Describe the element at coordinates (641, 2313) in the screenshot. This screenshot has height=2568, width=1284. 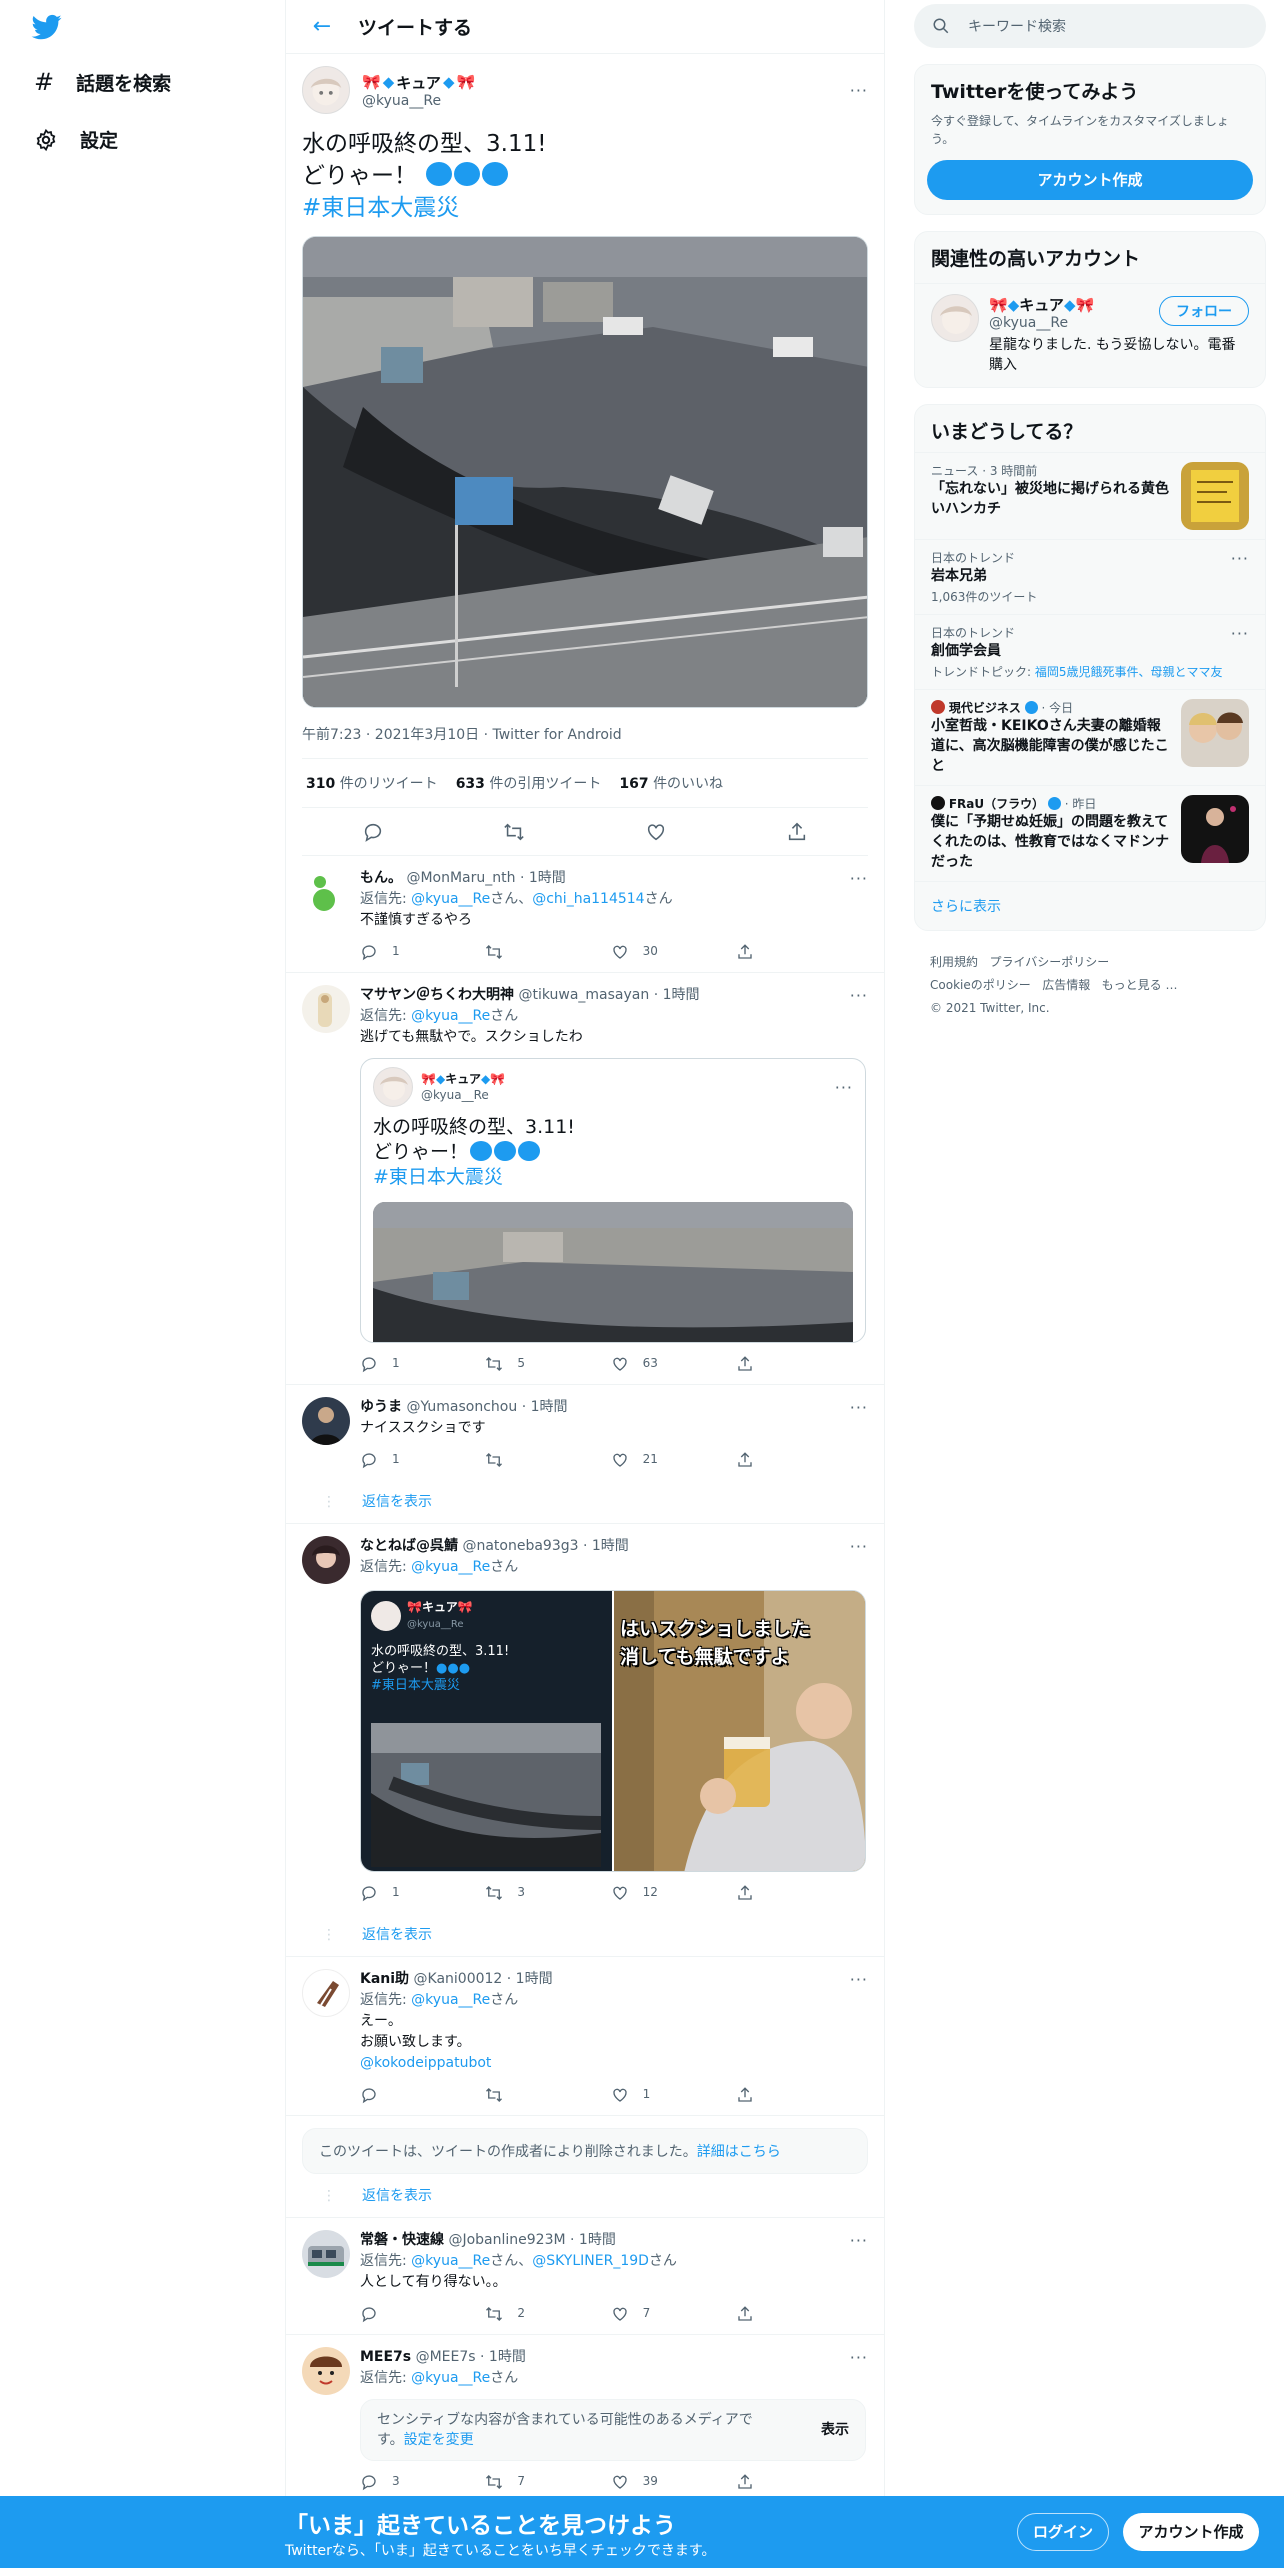
I see `like-action: 7` at that location.